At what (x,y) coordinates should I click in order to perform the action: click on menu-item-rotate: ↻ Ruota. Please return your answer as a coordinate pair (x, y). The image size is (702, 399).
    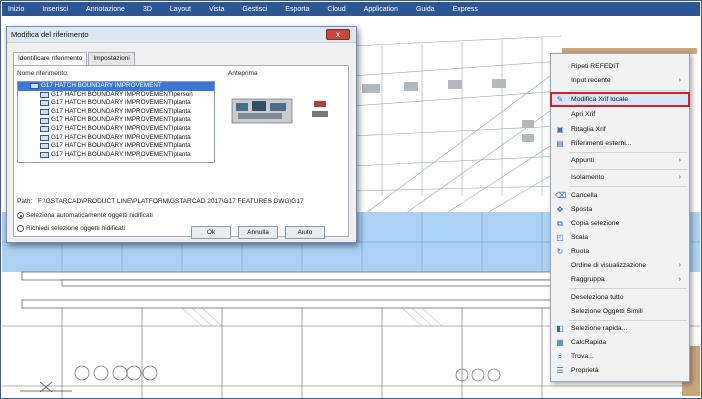
    Looking at the image, I should click on (620, 251).